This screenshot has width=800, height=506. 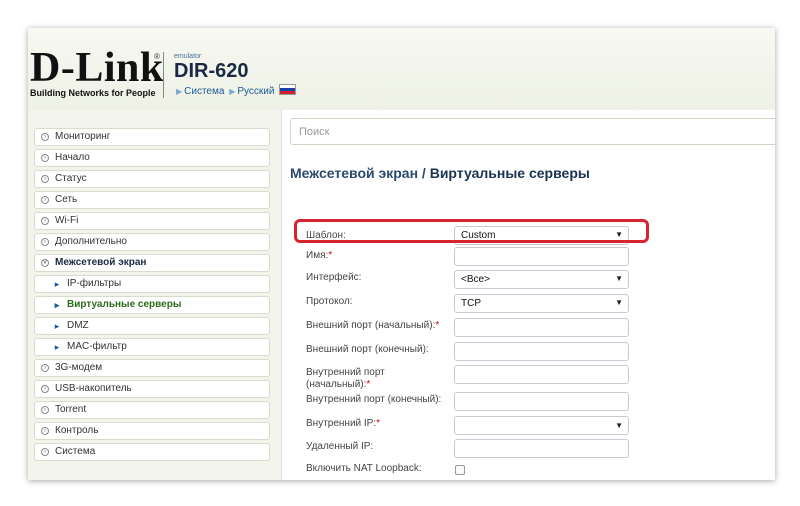 What do you see at coordinates (541, 303) in the screenshot?
I see `protocol-select: TCP ▼` at bounding box center [541, 303].